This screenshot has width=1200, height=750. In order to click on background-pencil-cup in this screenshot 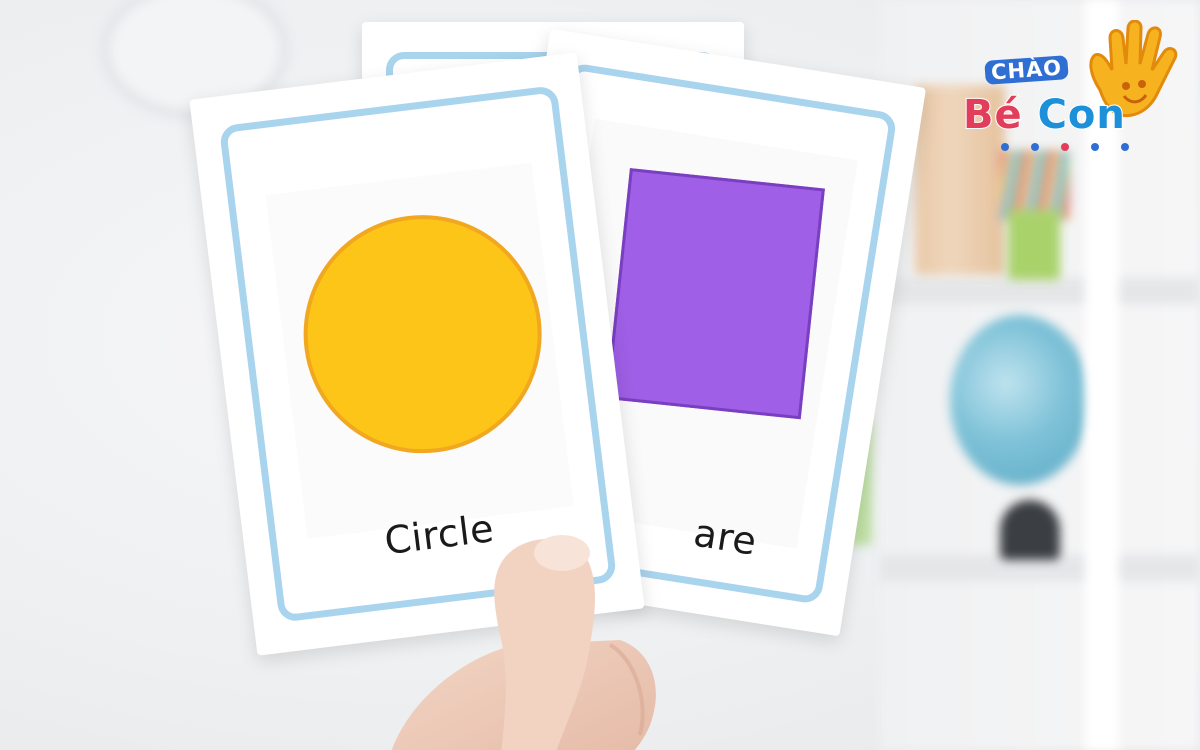, I will do `click(1034, 245)`.